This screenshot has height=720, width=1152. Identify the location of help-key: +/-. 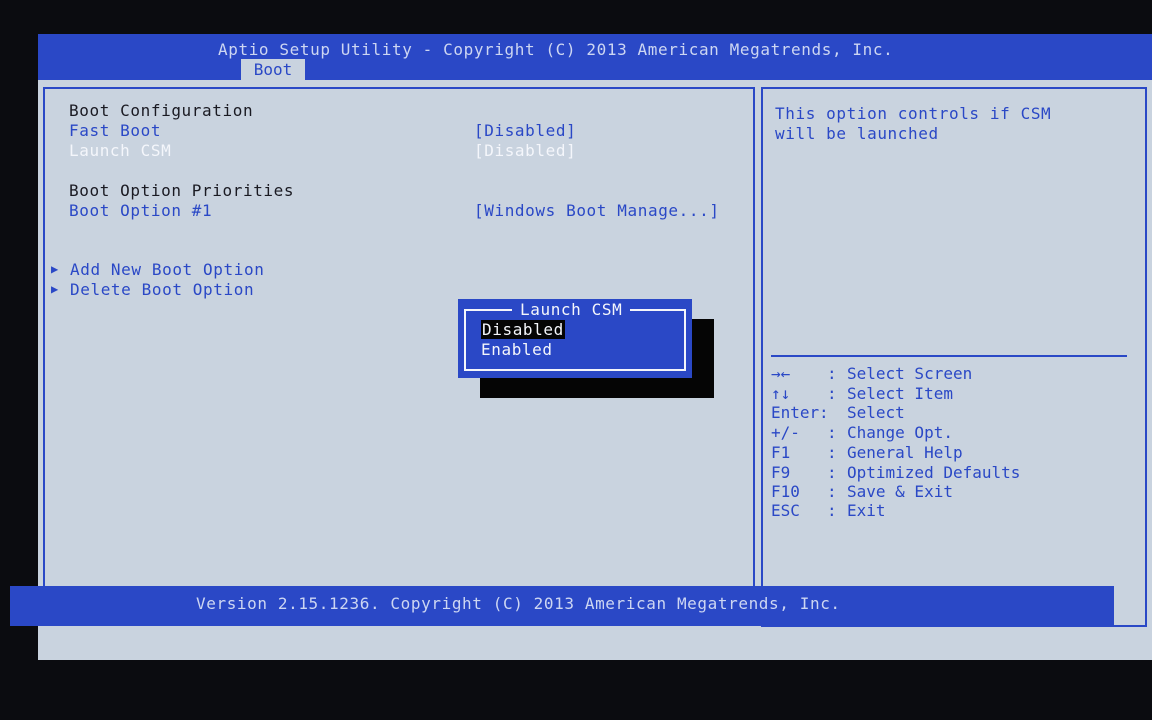
(785, 432).